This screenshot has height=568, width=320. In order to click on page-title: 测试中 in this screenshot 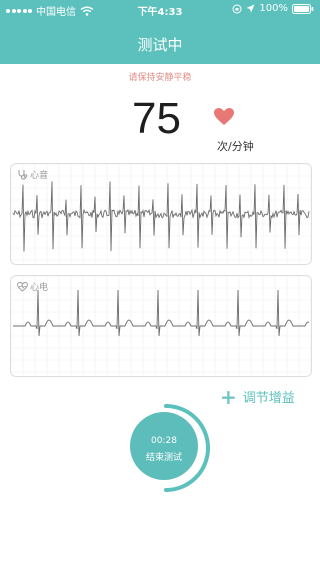, I will do `click(160, 45)`.